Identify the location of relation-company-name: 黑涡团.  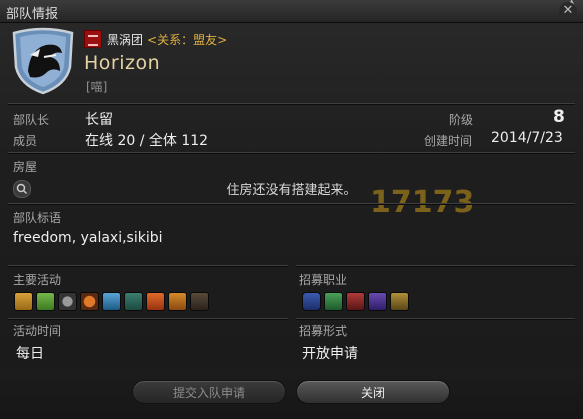
(125, 39).